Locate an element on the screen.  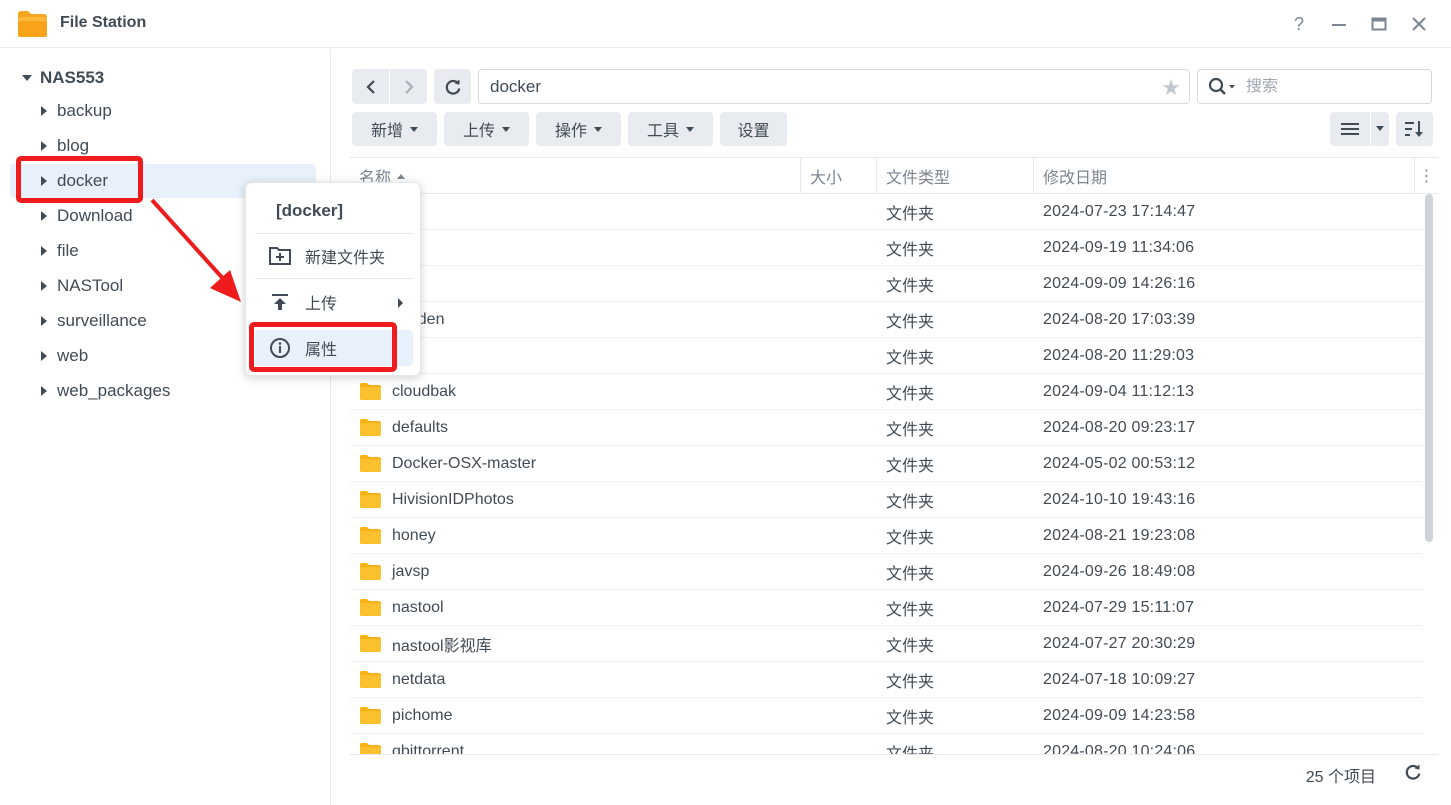
create-button: 新增 is located at coordinates (394, 129).